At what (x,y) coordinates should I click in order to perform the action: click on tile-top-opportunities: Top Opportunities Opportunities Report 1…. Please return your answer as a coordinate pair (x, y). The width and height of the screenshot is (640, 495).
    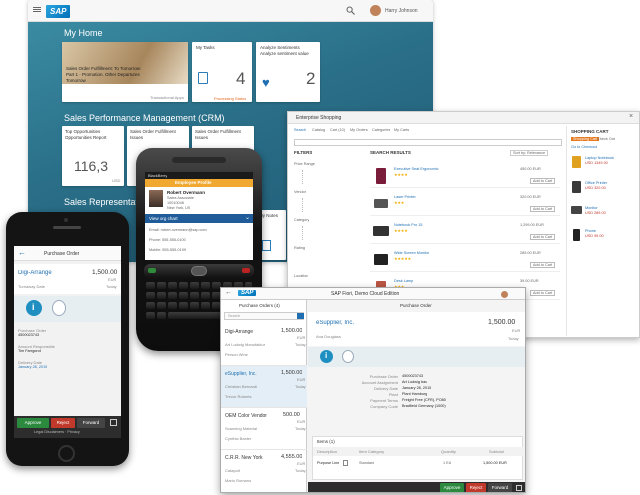
    Looking at the image, I should click on (93, 156).